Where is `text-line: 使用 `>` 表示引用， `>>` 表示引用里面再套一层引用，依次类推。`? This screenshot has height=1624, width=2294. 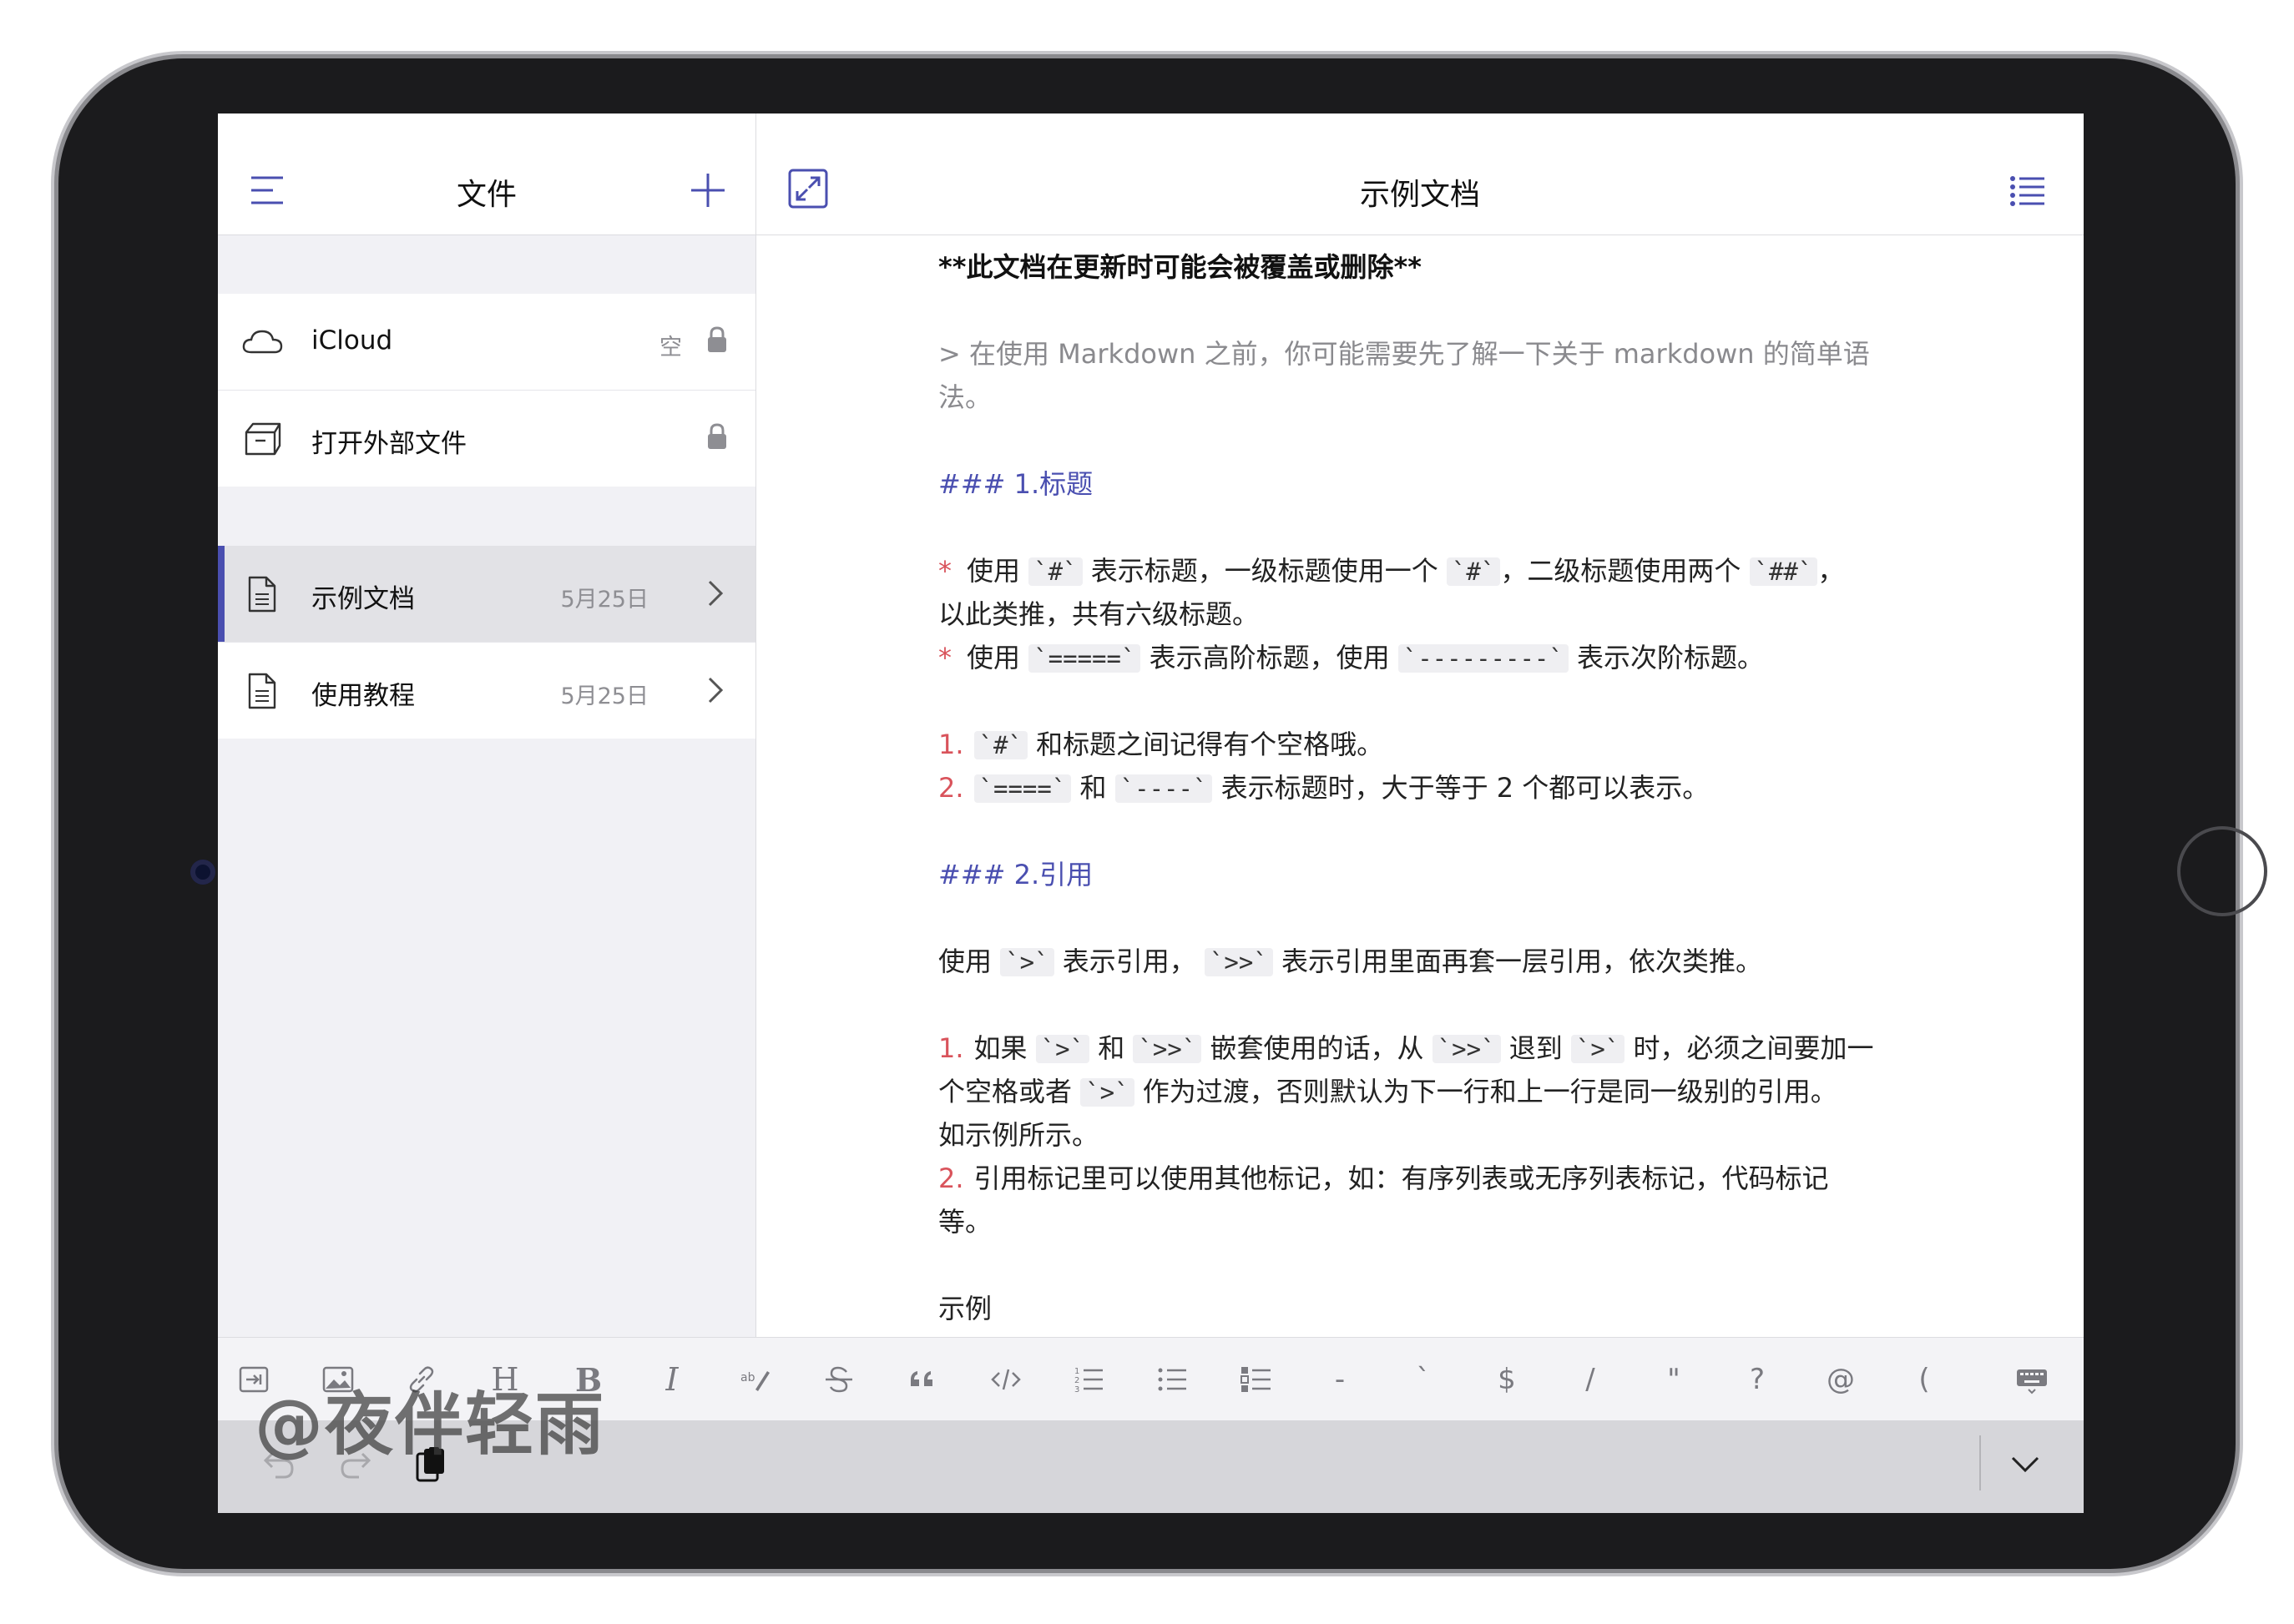
text-line: 使用 `>` 表示引用， `>>` 表示引用里面再套一层引用，依次类推。 is located at coordinates (1350, 962).